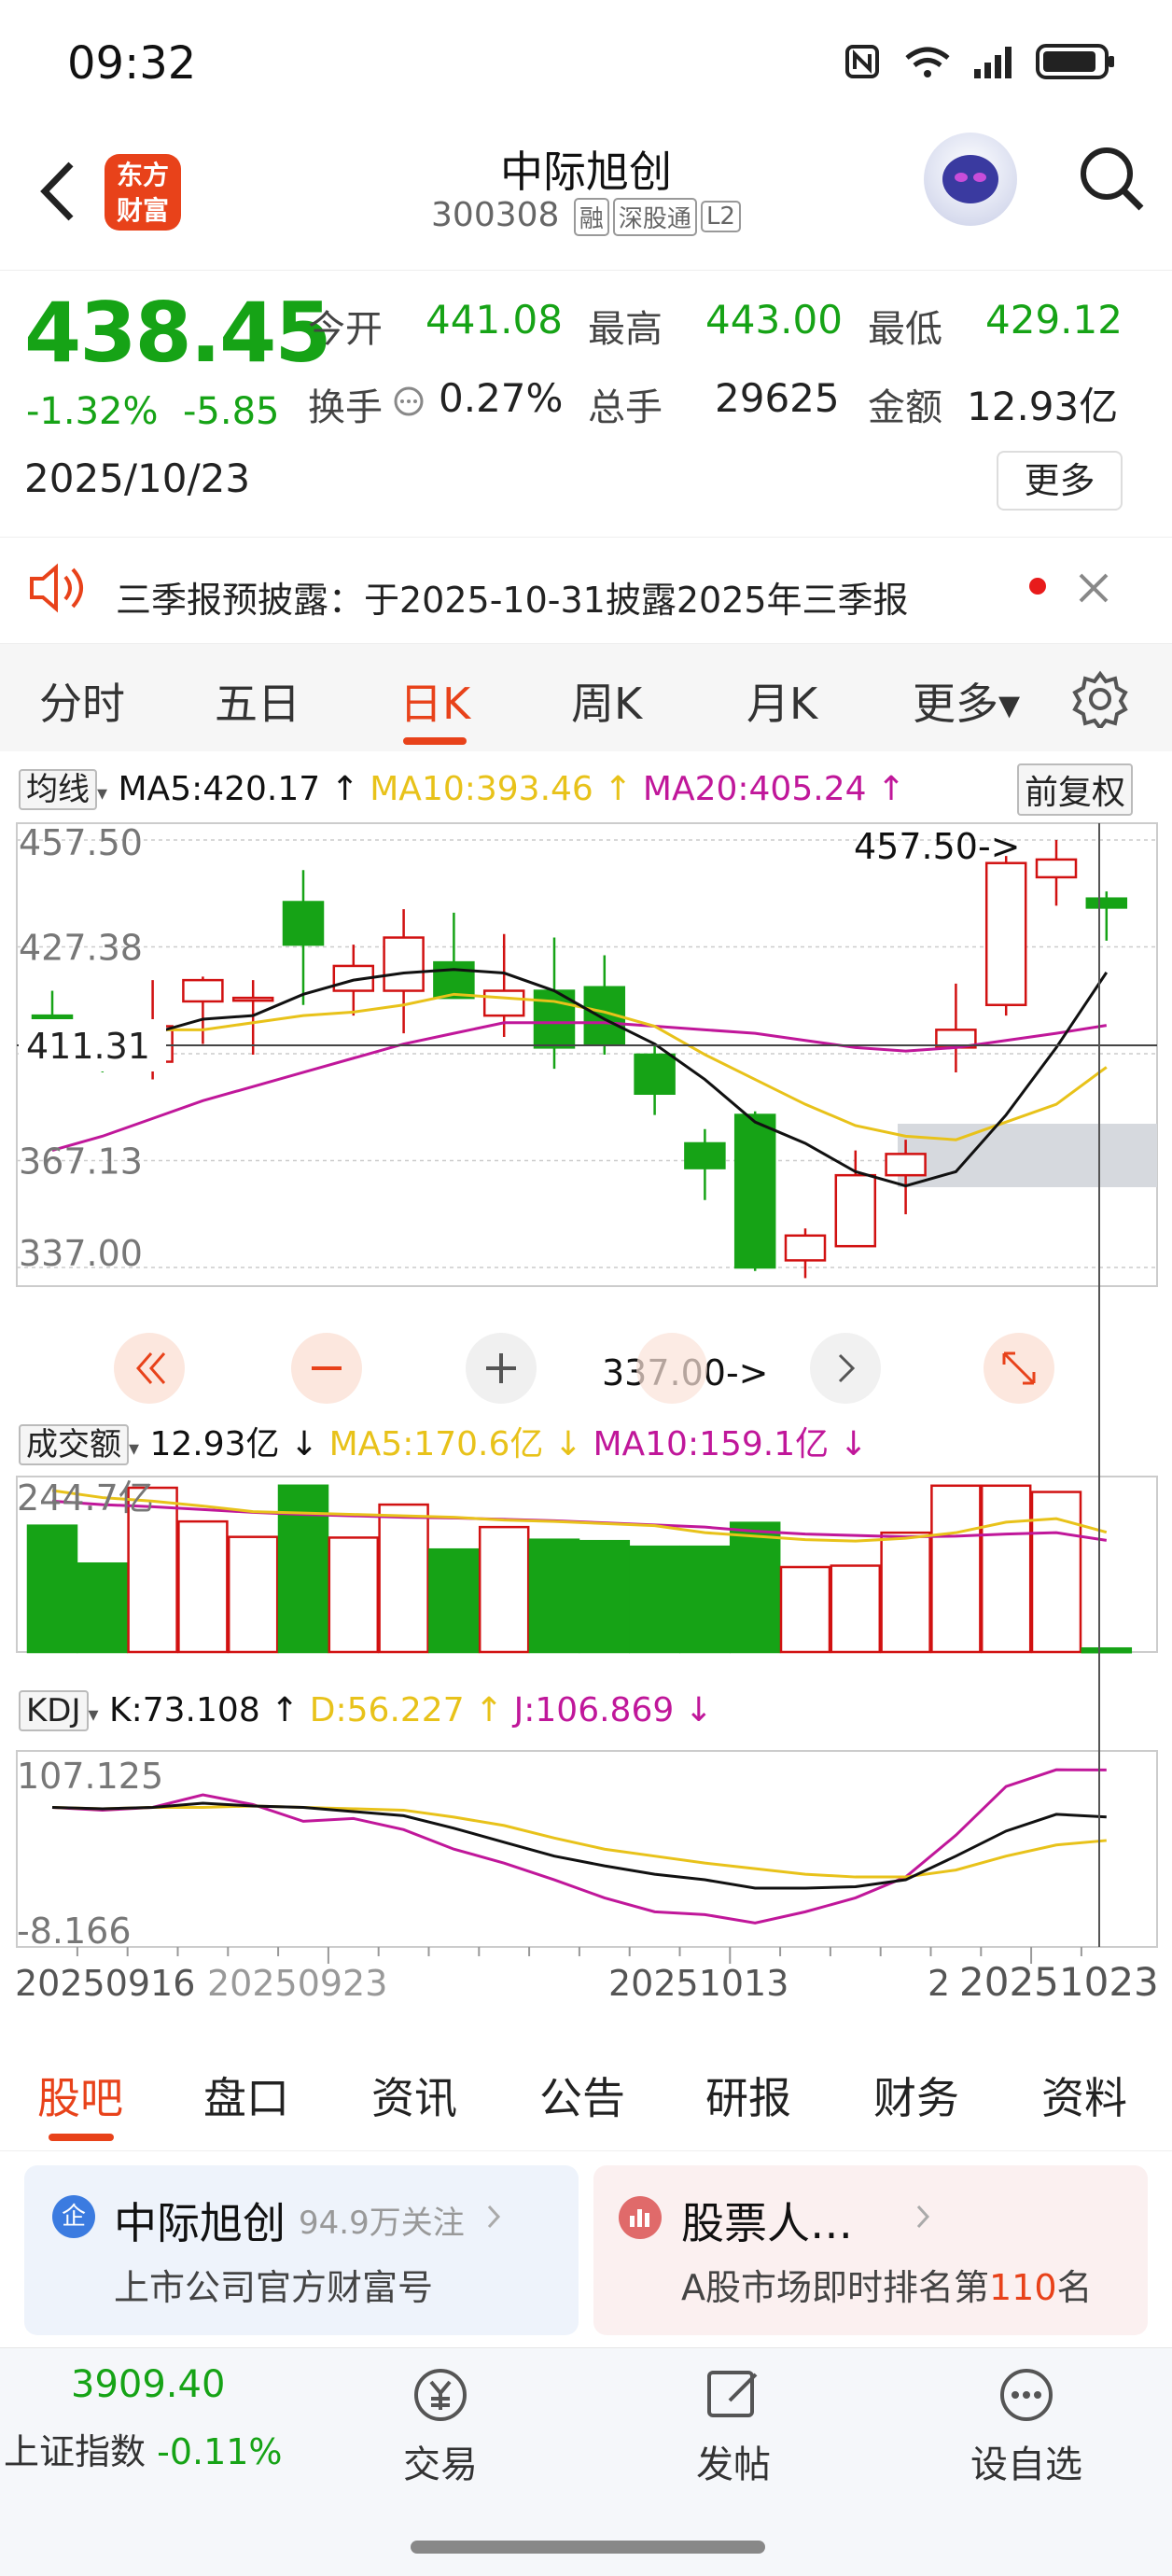 Image resolution: width=1172 pixels, height=2576 pixels. I want to click on close-icon, so click(1093, 588).